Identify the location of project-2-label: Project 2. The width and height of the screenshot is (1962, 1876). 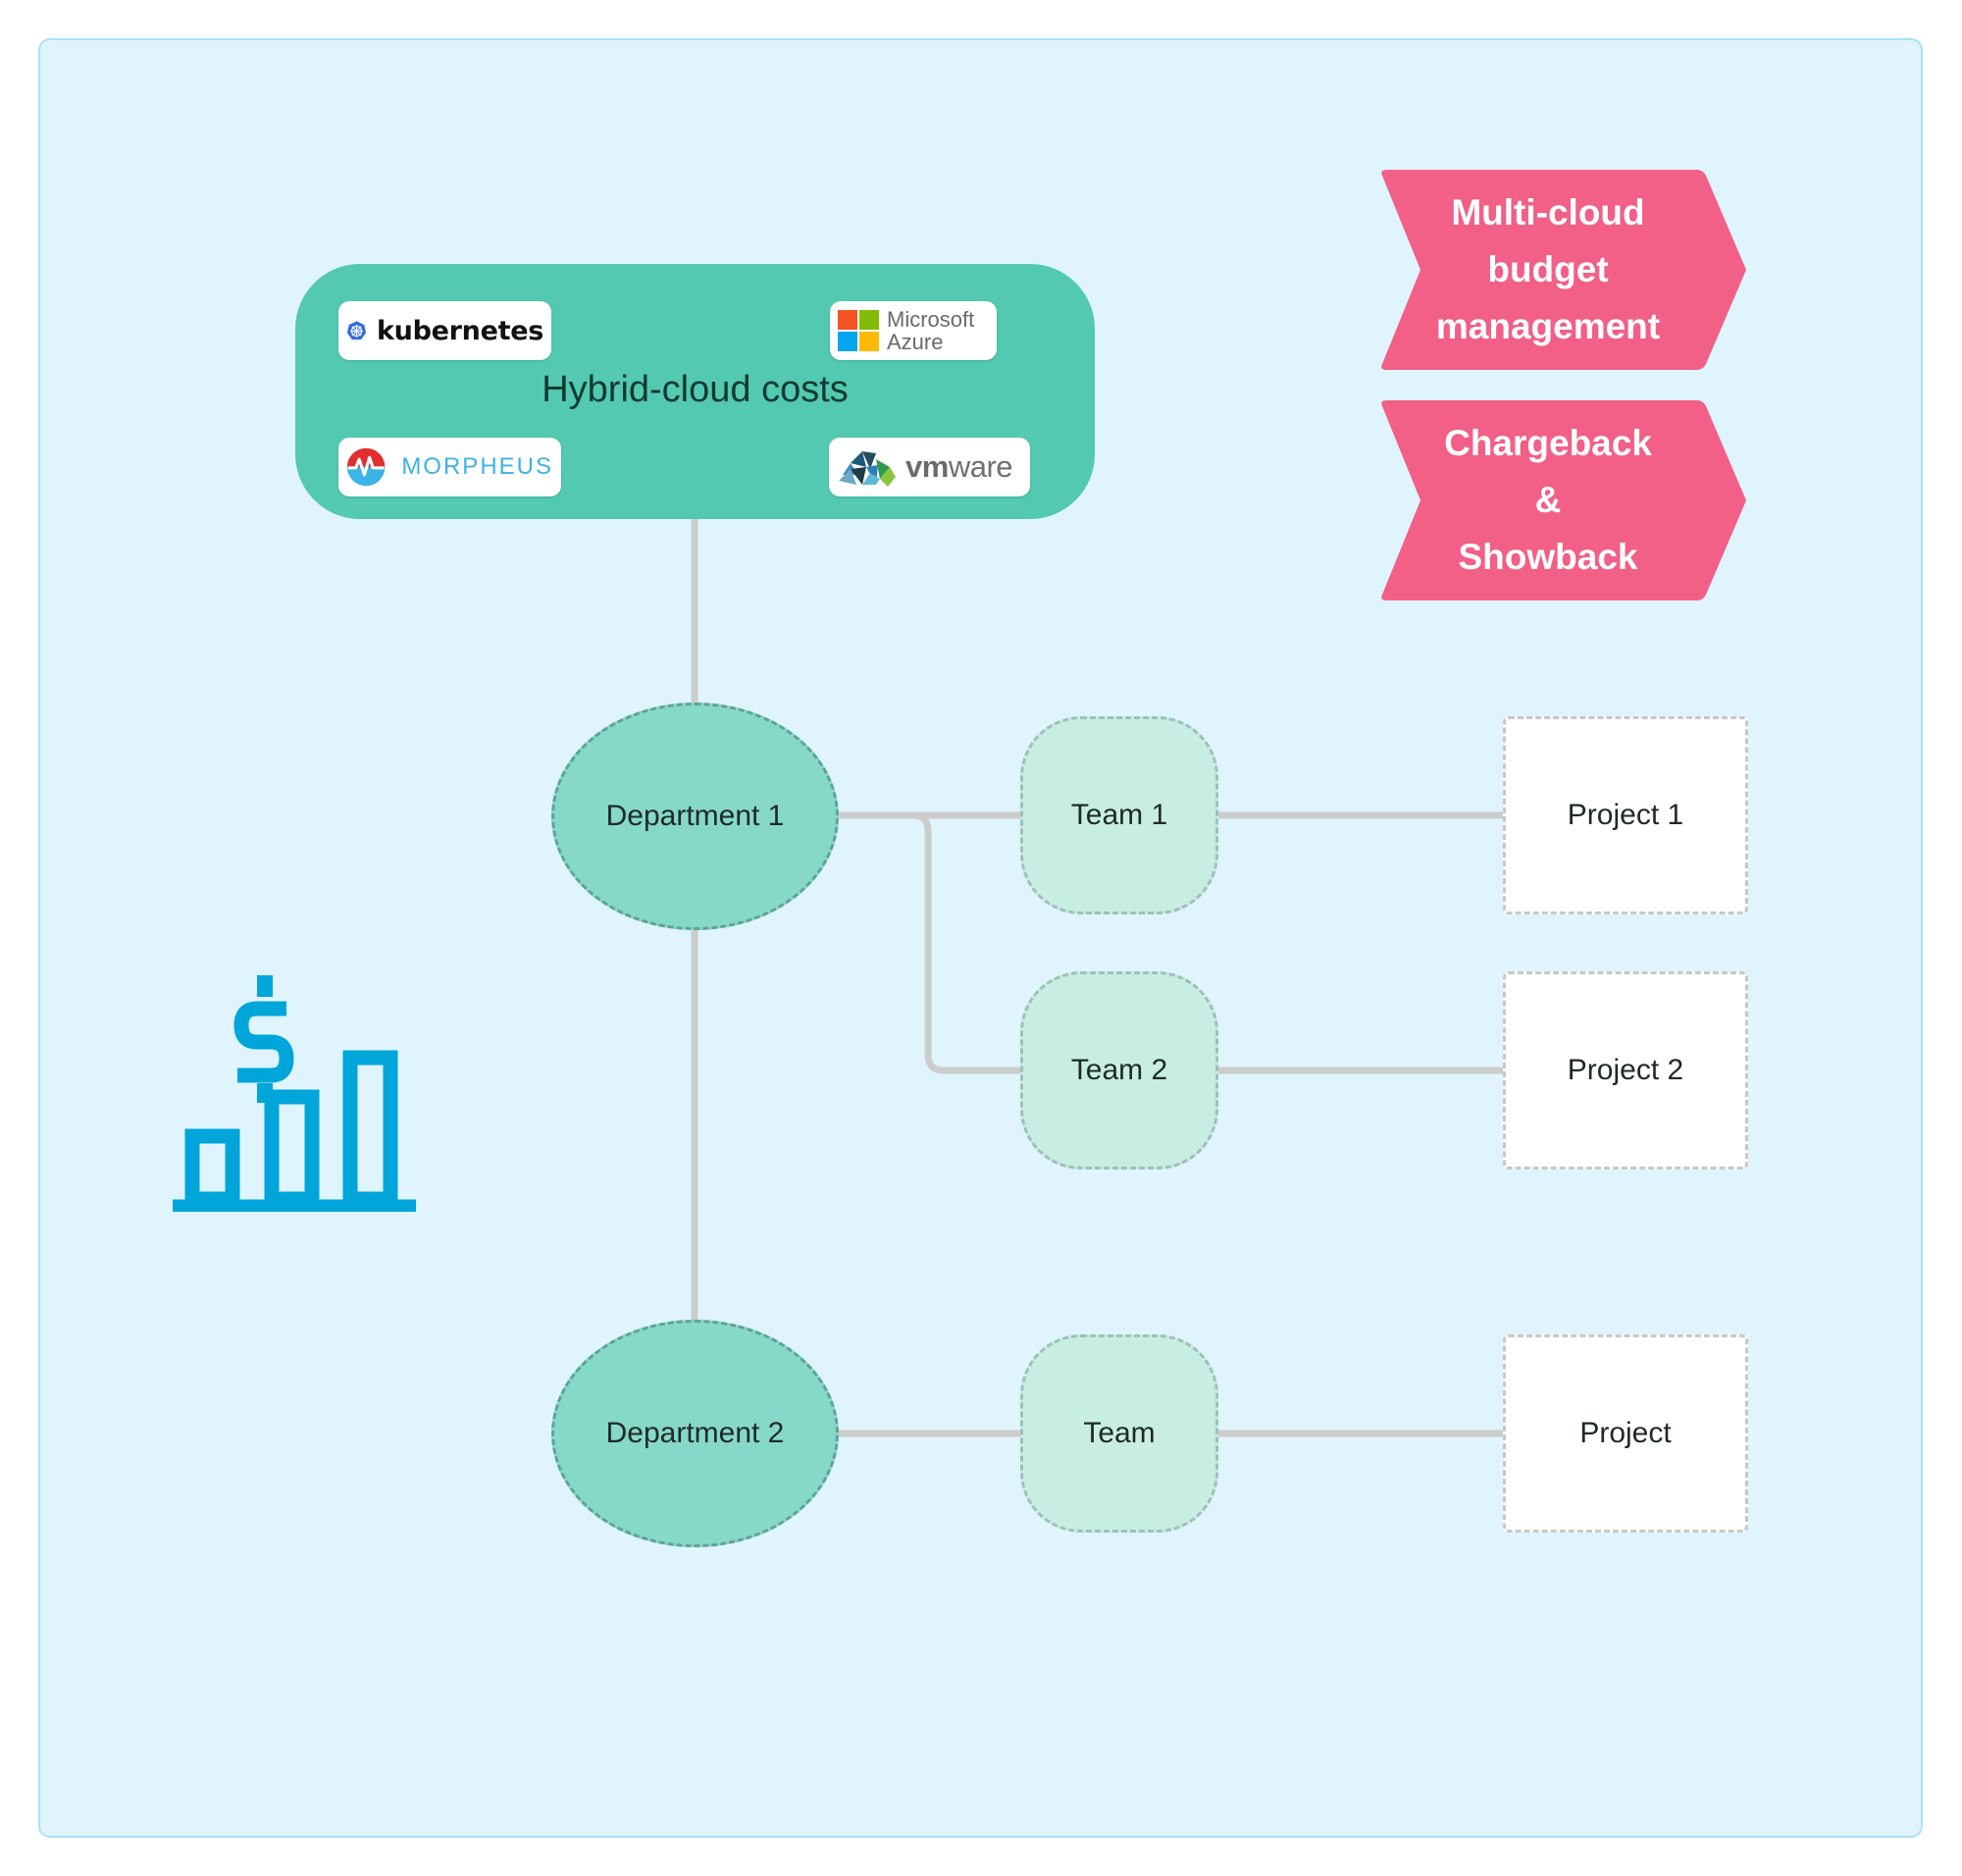
(1625, 1070).